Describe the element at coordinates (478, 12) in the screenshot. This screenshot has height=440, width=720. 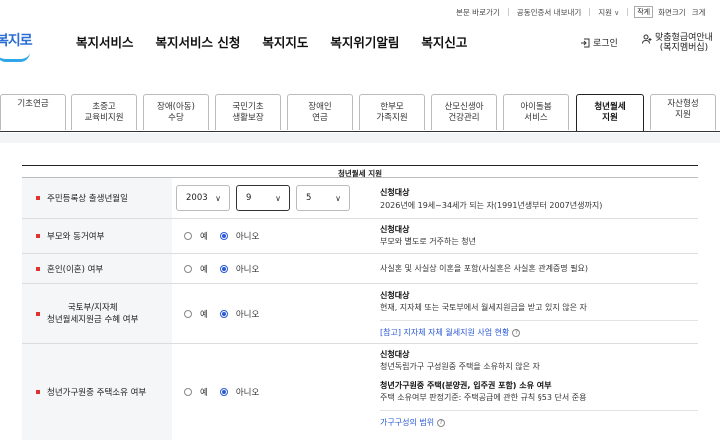
I see `skip-to-content-link: 본문 바로가기` at that location.